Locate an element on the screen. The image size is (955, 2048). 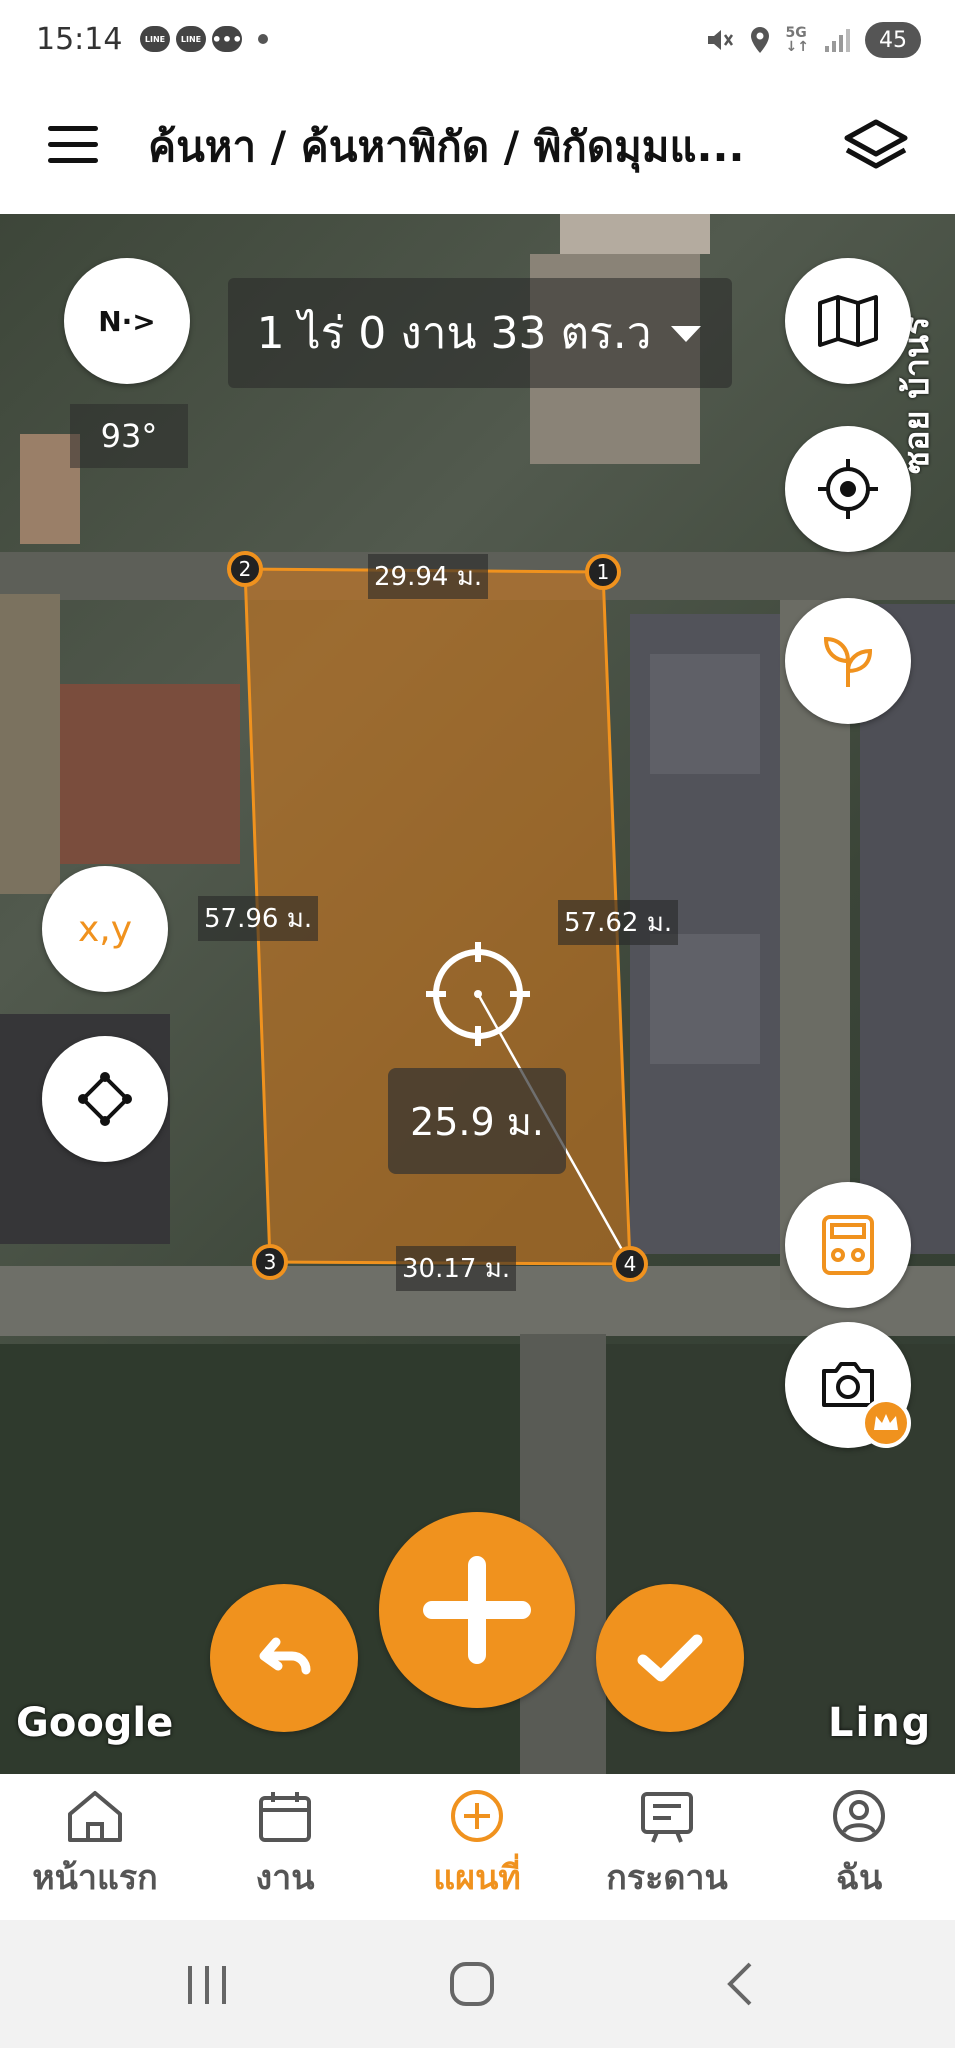
corner-marker: 1 is located at coordinates (603, 572).